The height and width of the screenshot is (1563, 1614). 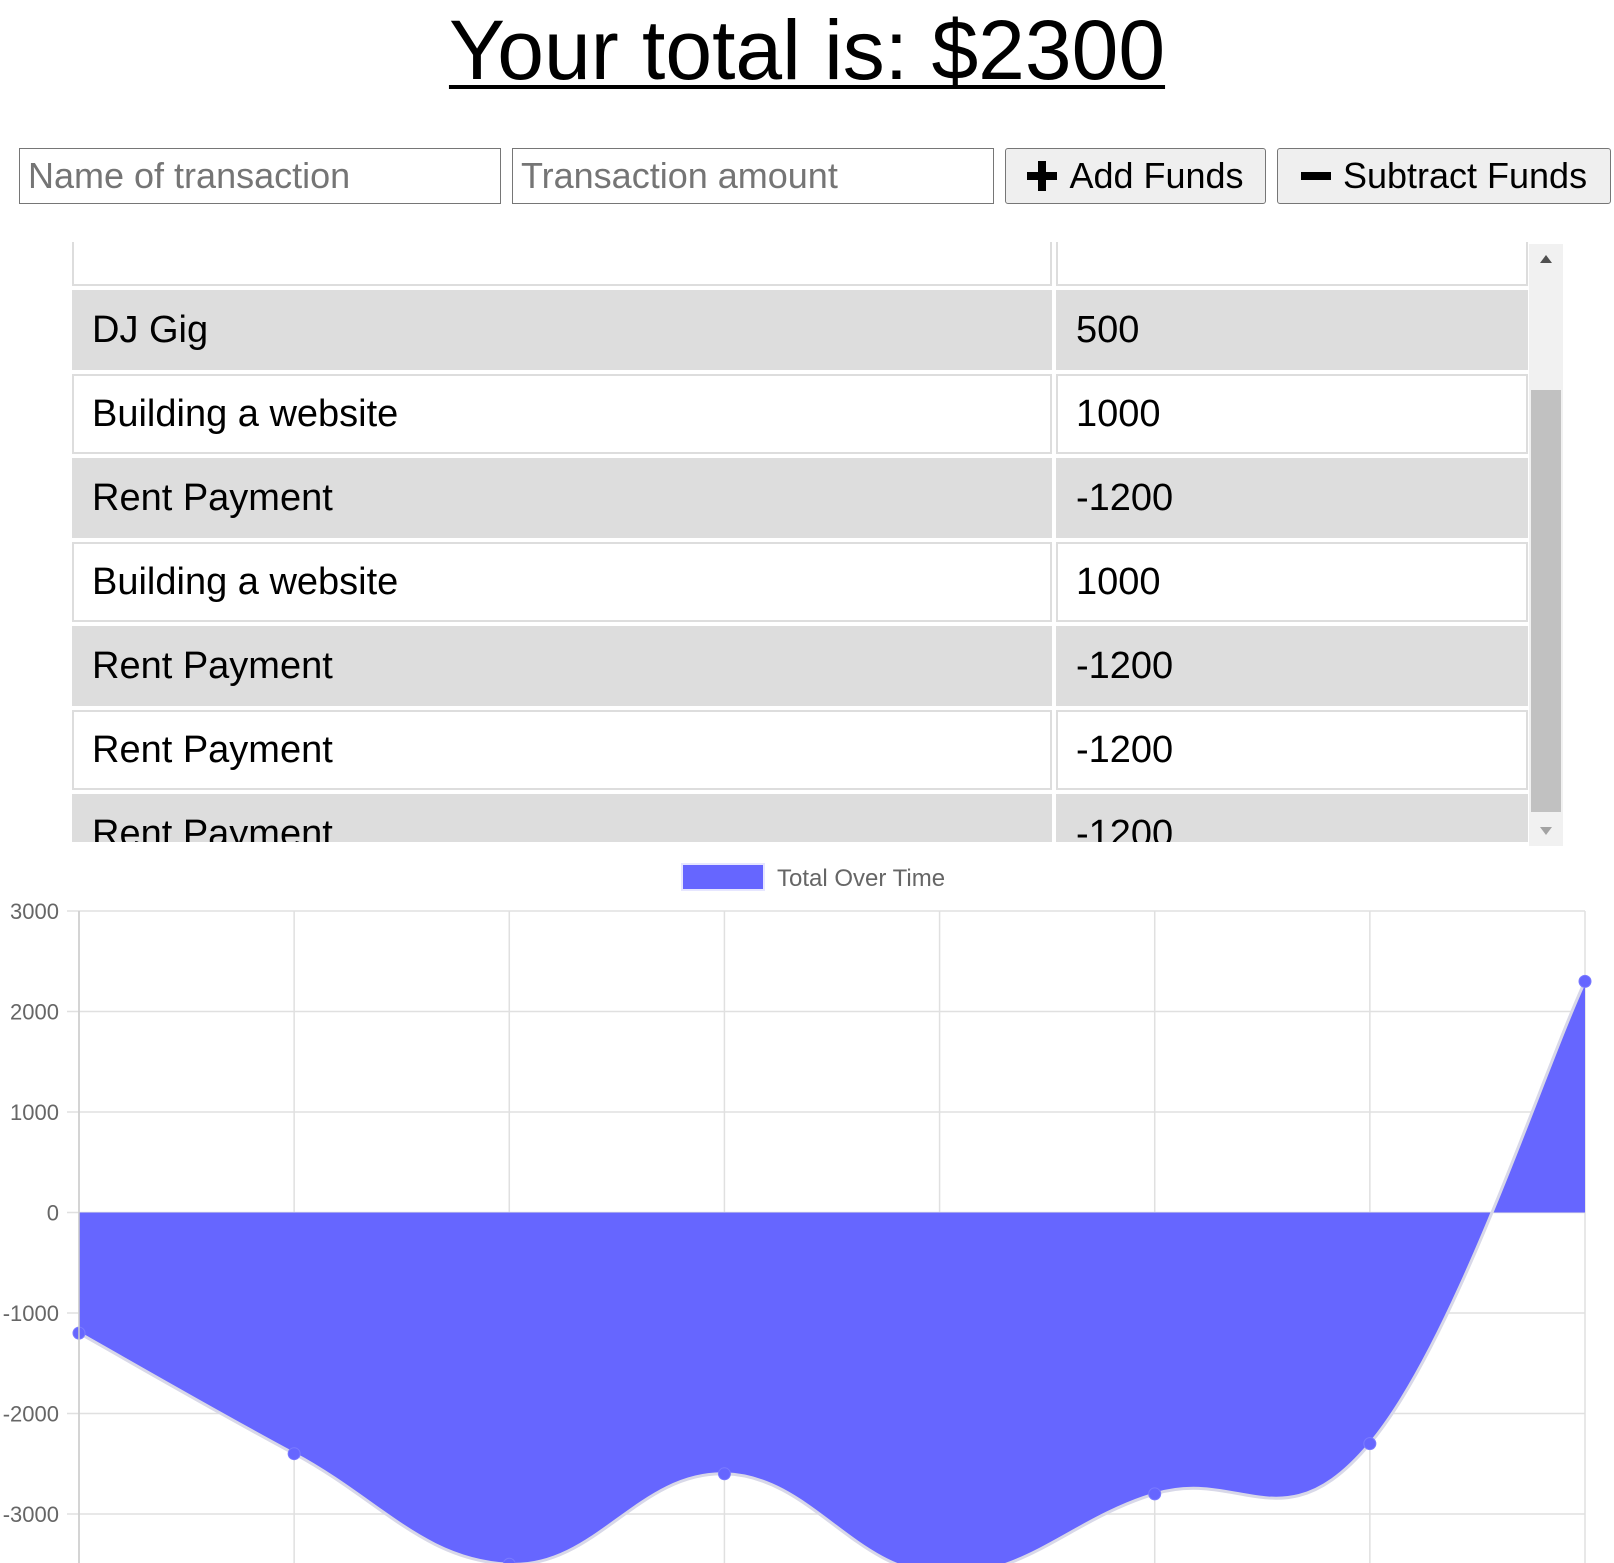 I want to click on transaction-amount-input, so click(x=753, y=176).